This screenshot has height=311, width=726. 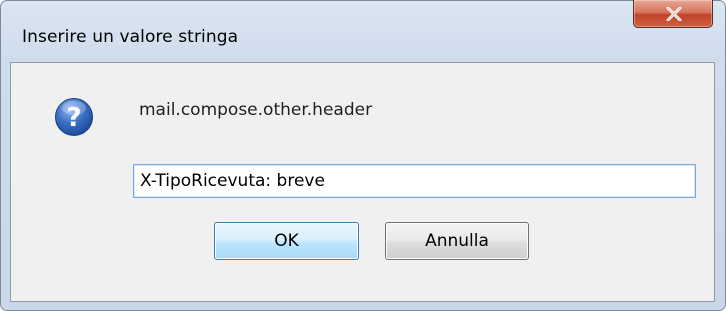 What do you see at coordinates (286, 241) in the screenshot?
I see `ok-button: OK` at bounding box center [286, 241].